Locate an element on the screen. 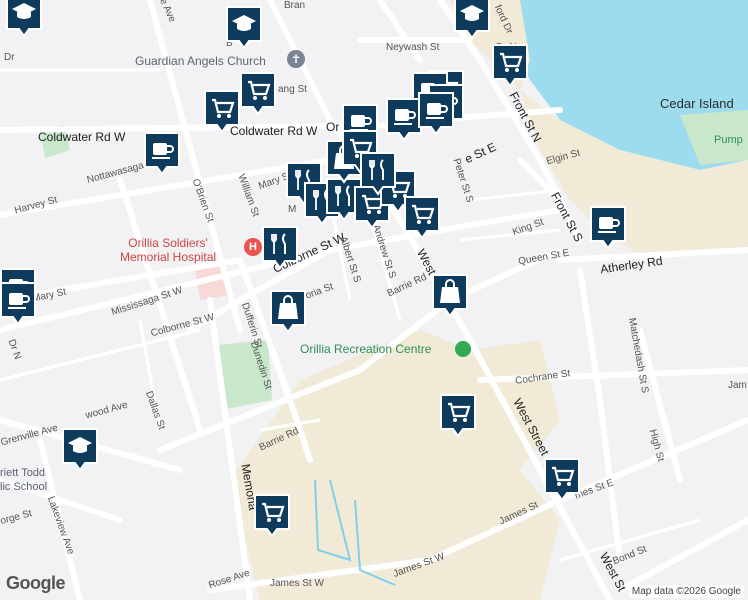 The width and height of the screenshot is (748, 600). hospital-icon: H is located at coordinates (253, 247).